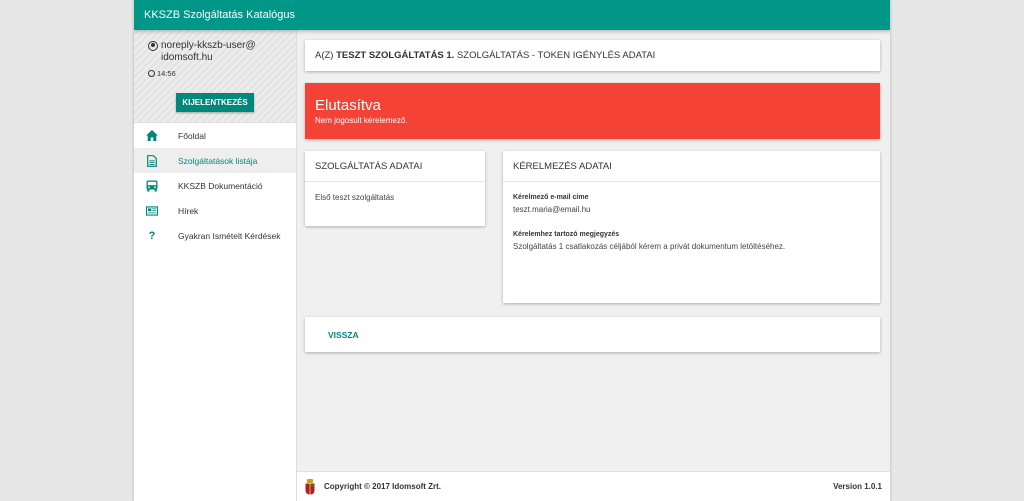  Describe the element at coordinates (215, 102) in the screenshot. I see `logout-button: KIJELENTKEZÉS` at that location.